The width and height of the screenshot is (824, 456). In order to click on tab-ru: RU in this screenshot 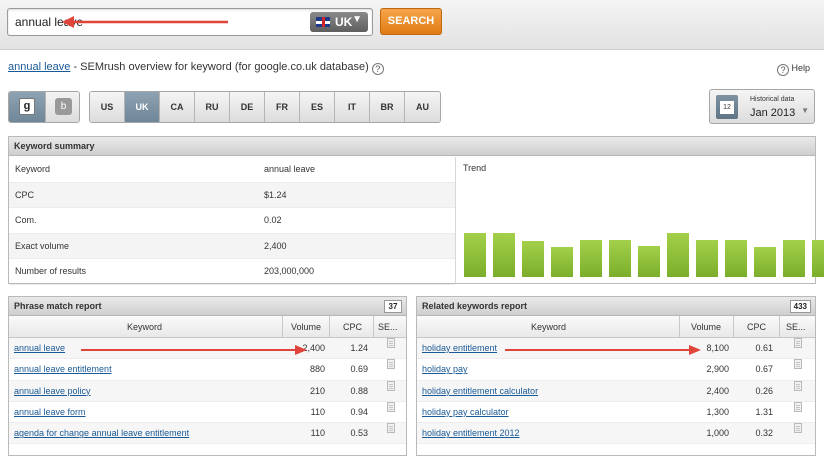, I will do `click(212, 107)`.